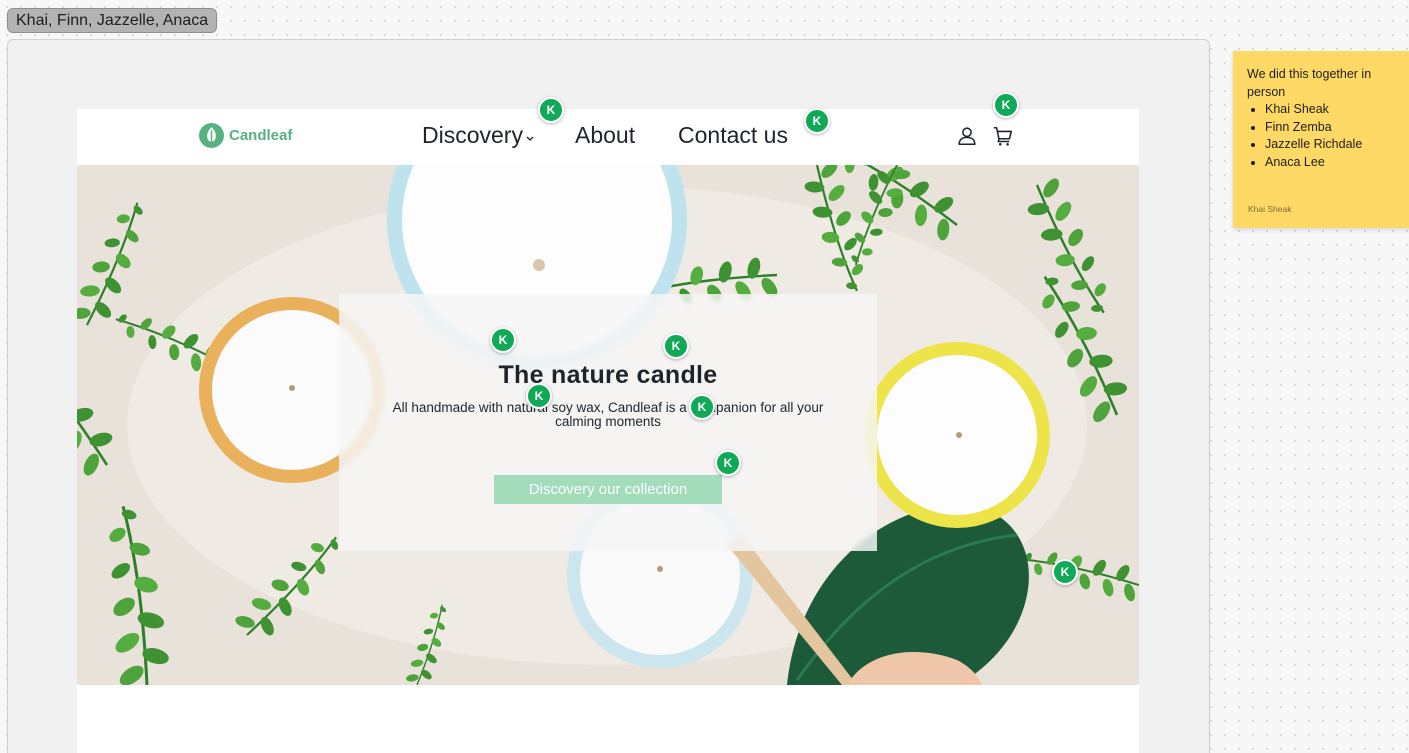 Image resolution: width=1409 pixels, height=753 pixels. I want to click on nav-discovery: Discovery, so click(478, 135).